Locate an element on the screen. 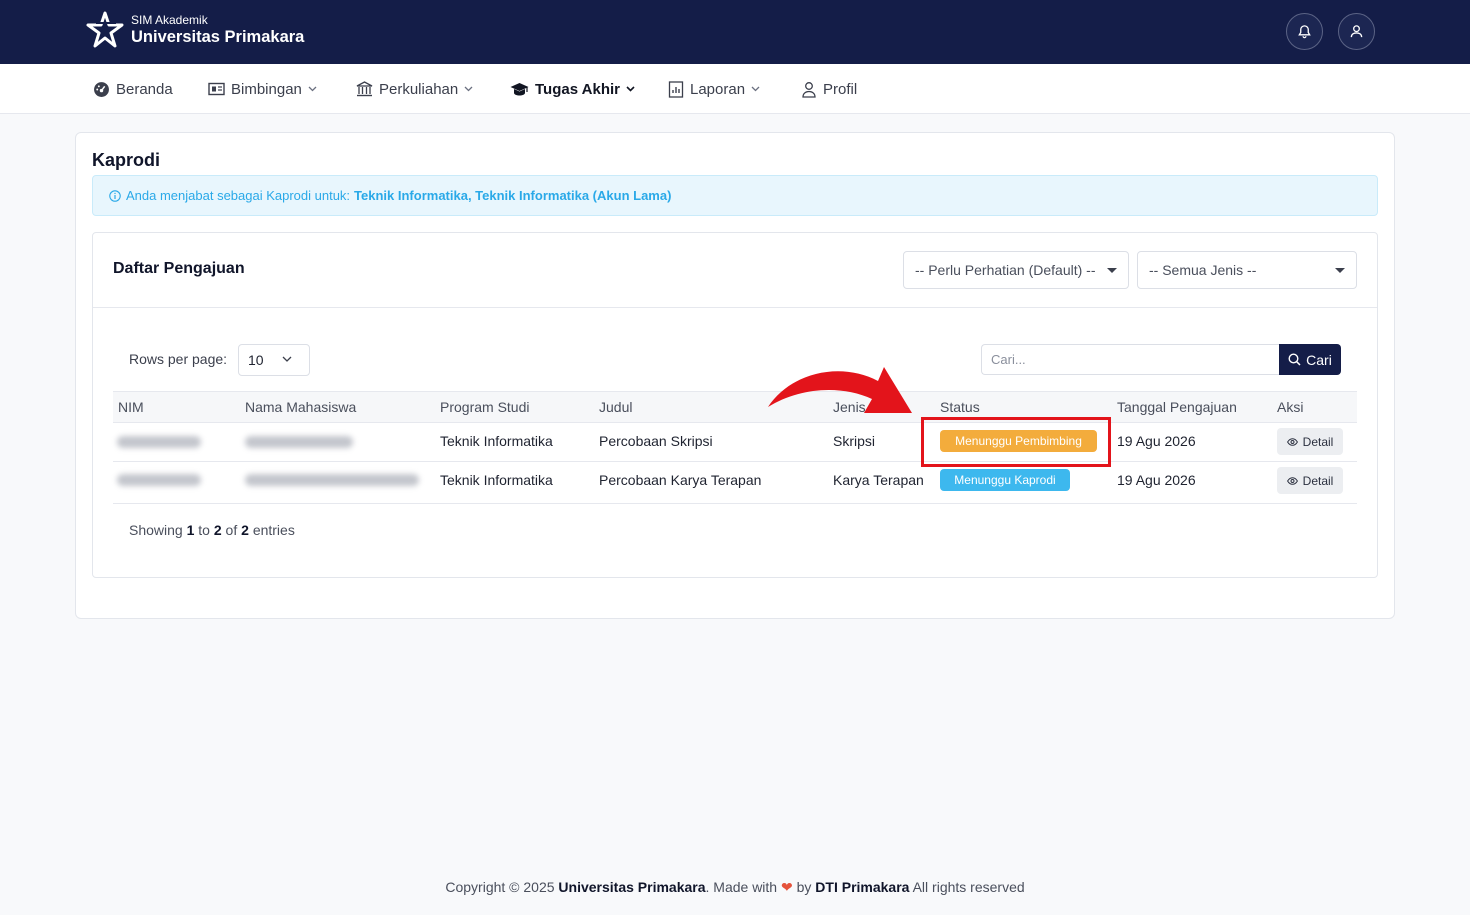 This screenshot has height=915, width=1470. bell-icon is located at coordinates (1304, 32).